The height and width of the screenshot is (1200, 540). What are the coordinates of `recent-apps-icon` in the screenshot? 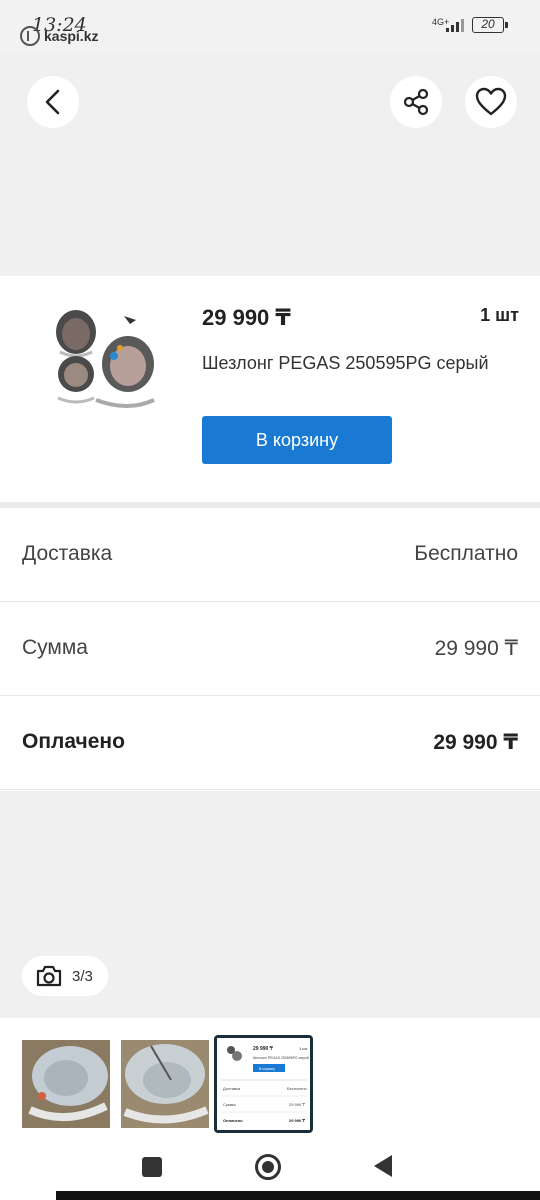 It's located at (152, 1167).